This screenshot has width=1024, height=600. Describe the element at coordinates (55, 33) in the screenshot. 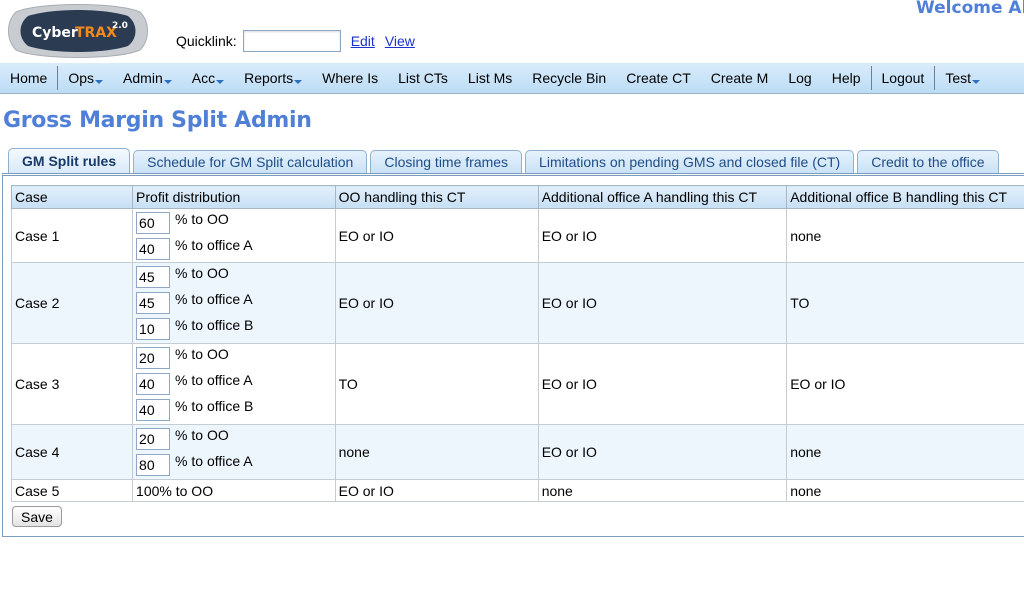

I see `logo-brand: Cyber` at that location.